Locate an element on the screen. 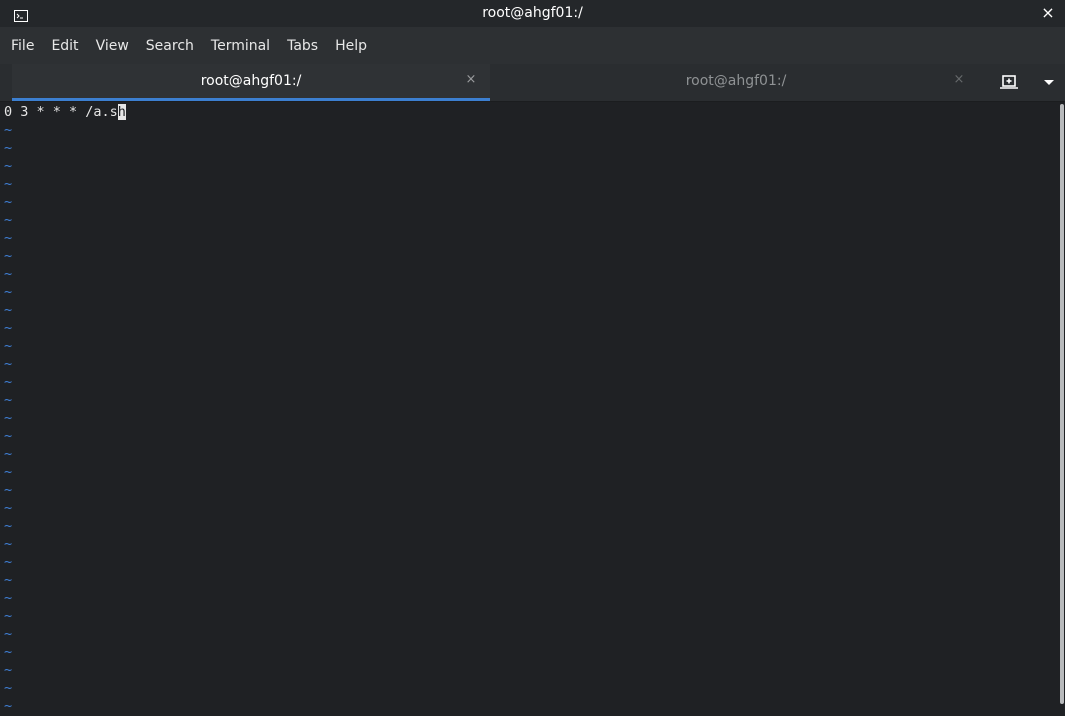 This screenshot has width=1065, height=716. tab-2: root@ahgf01:/ × is located at coordinates (736, 82).